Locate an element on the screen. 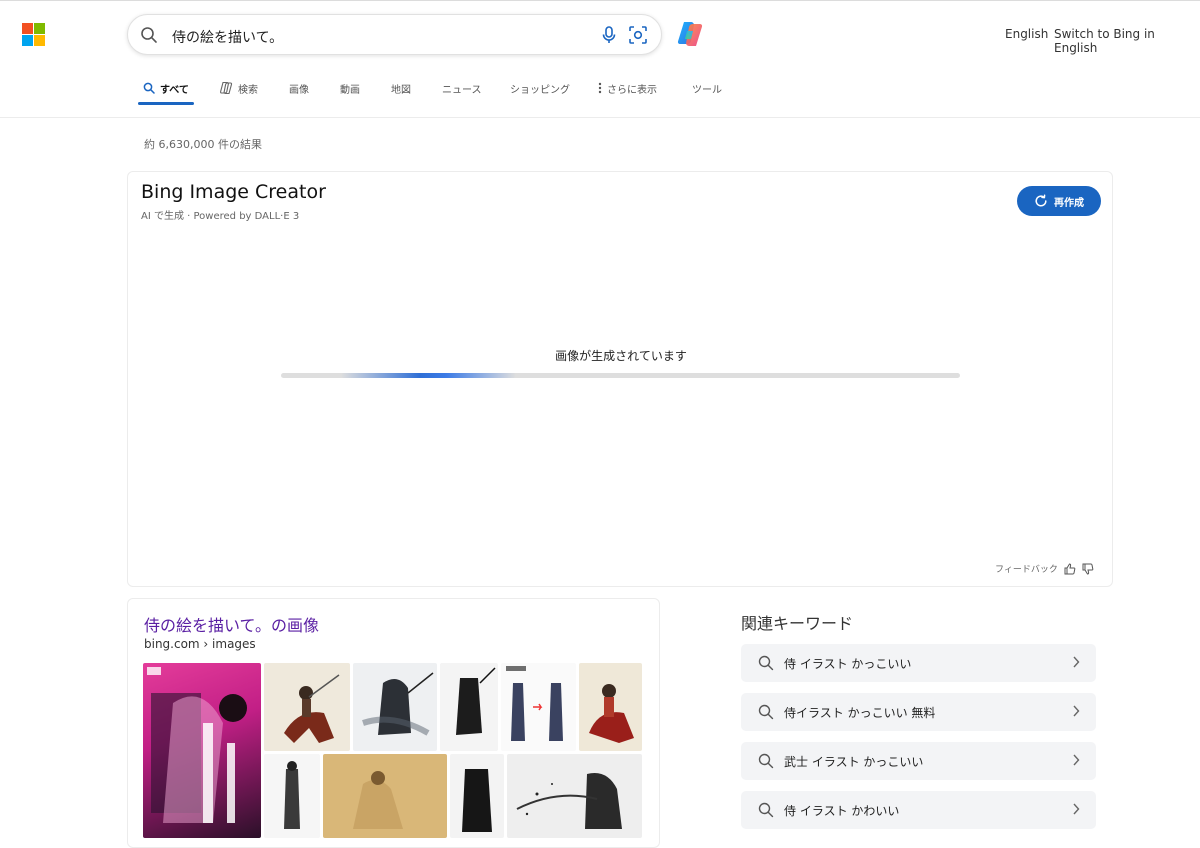  tab-search: 検索 is located at coordinates (238, 88).